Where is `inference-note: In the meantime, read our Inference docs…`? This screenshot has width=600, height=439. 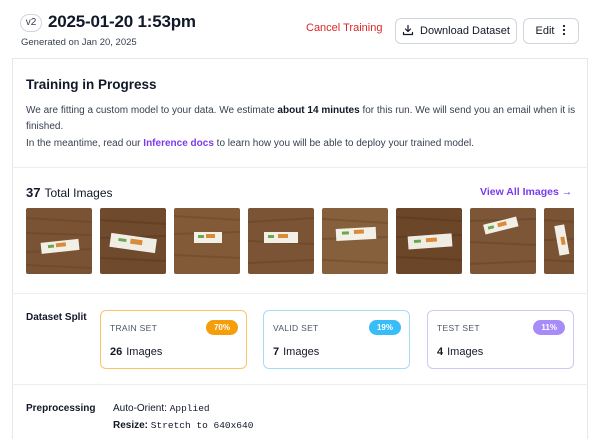 inference-note: In the meantime, read our Inference docs… is located at coordinates (250, 143).